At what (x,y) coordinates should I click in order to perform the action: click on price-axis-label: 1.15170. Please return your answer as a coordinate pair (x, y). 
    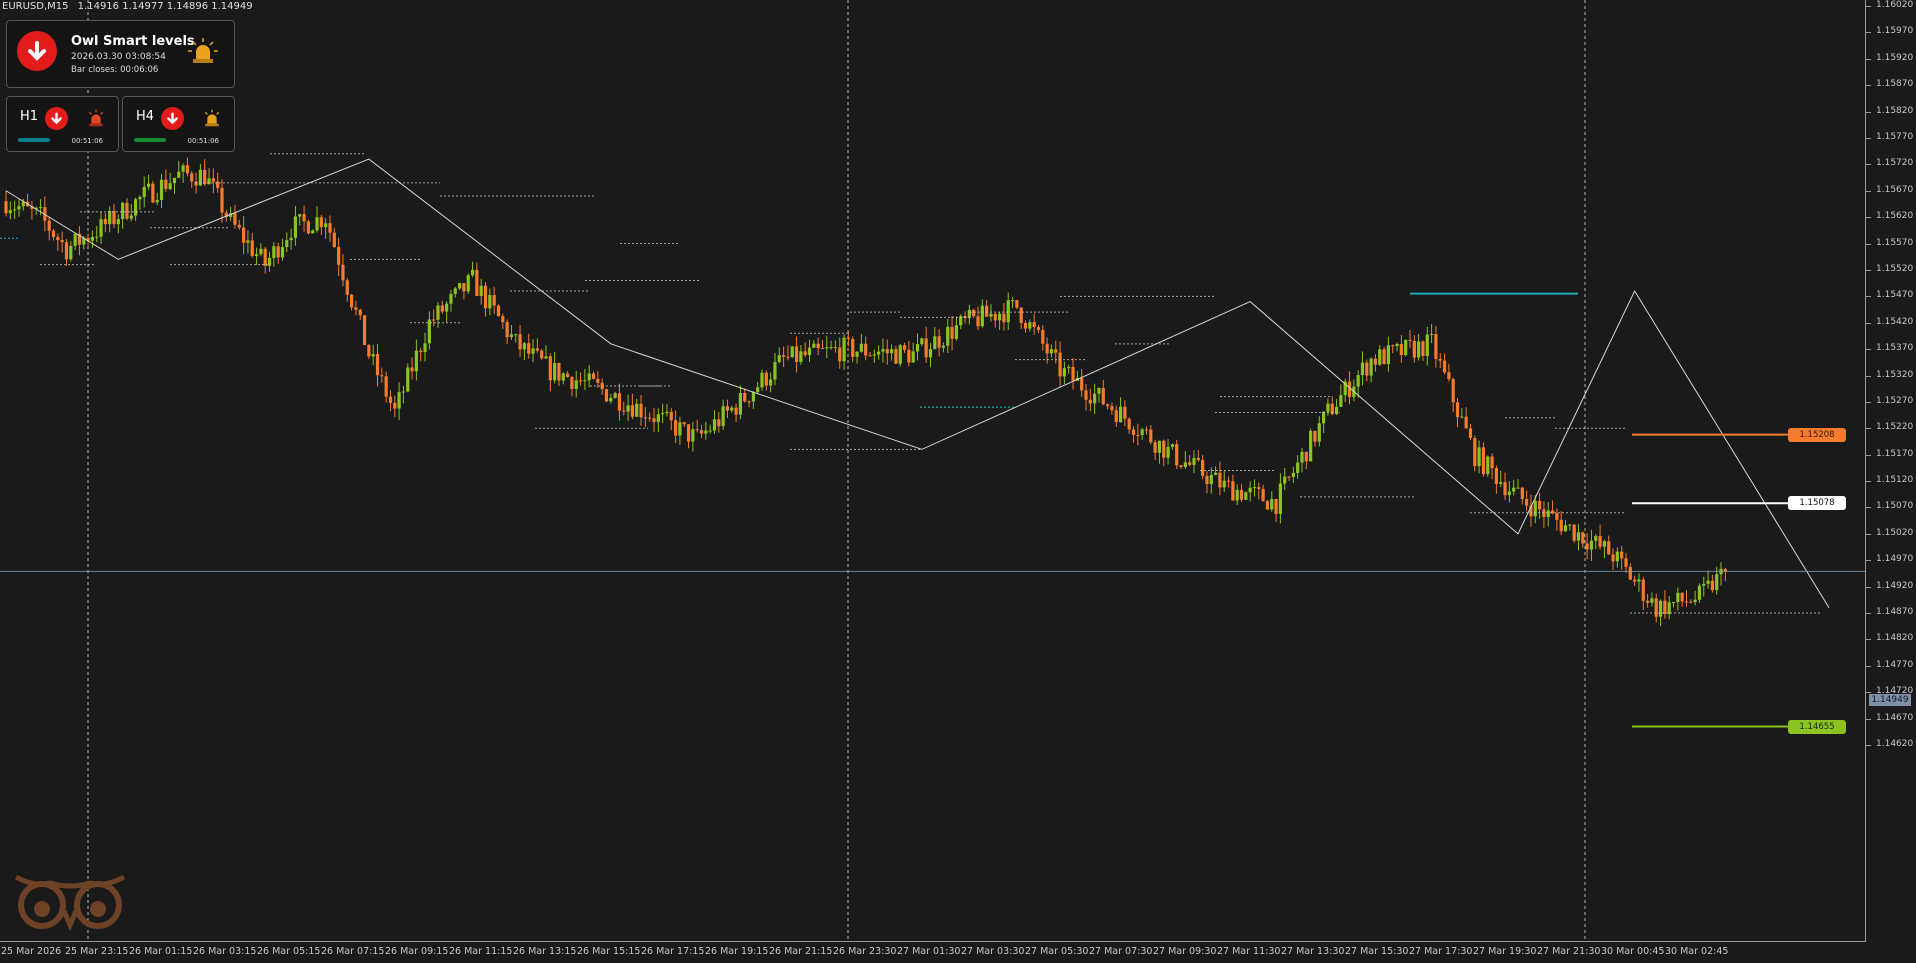
    Looking at the image, I should click on (1895, 453).